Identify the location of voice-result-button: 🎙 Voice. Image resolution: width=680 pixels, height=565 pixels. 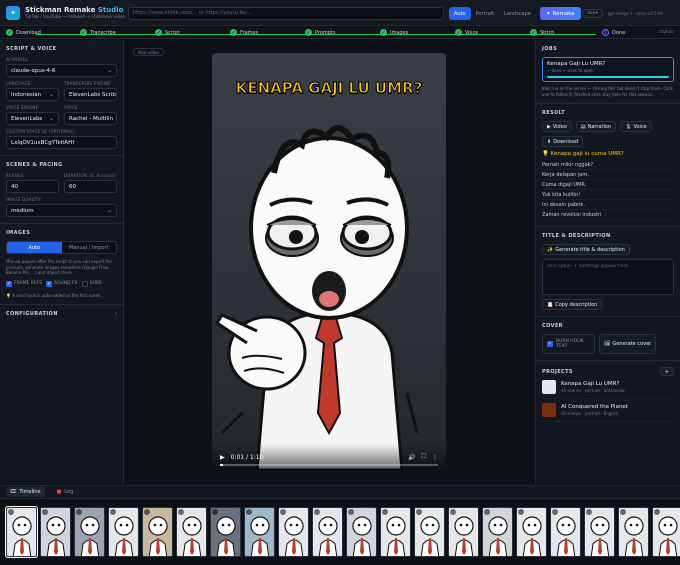
(636, 127).